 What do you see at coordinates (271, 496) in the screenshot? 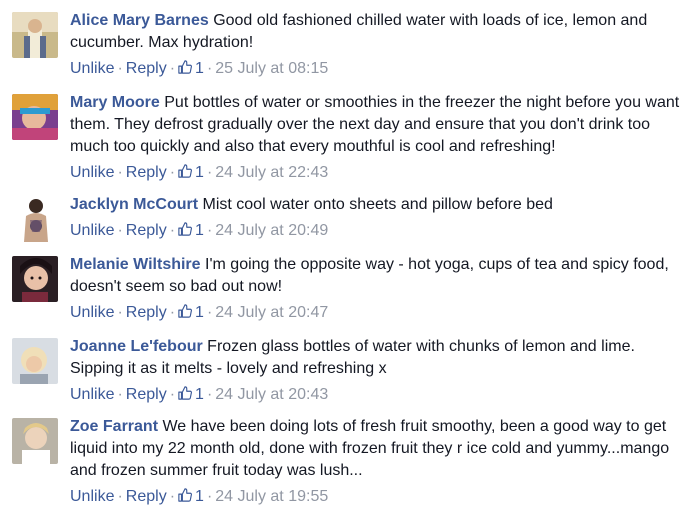
I see `comment-timestamp: 24 July at 19:55` at bounding box center [271, 496].